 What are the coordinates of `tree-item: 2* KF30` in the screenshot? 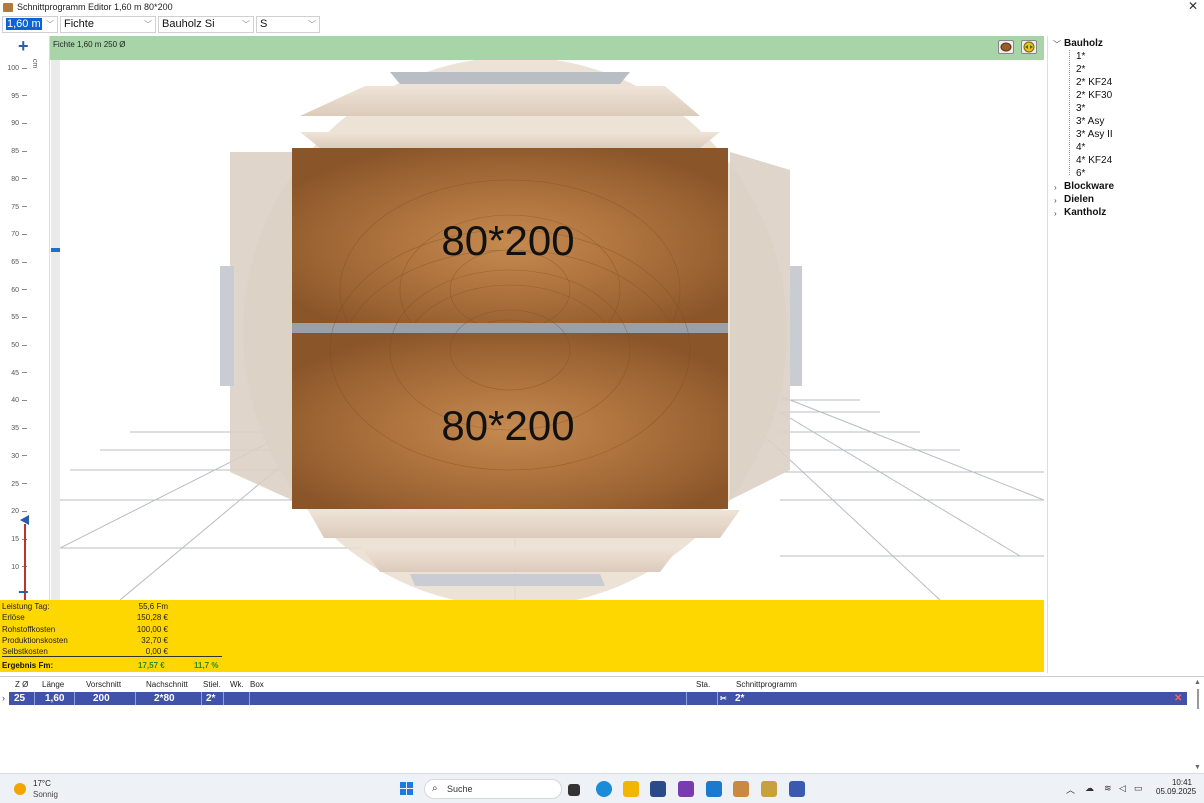 It's located at (1094, 95).